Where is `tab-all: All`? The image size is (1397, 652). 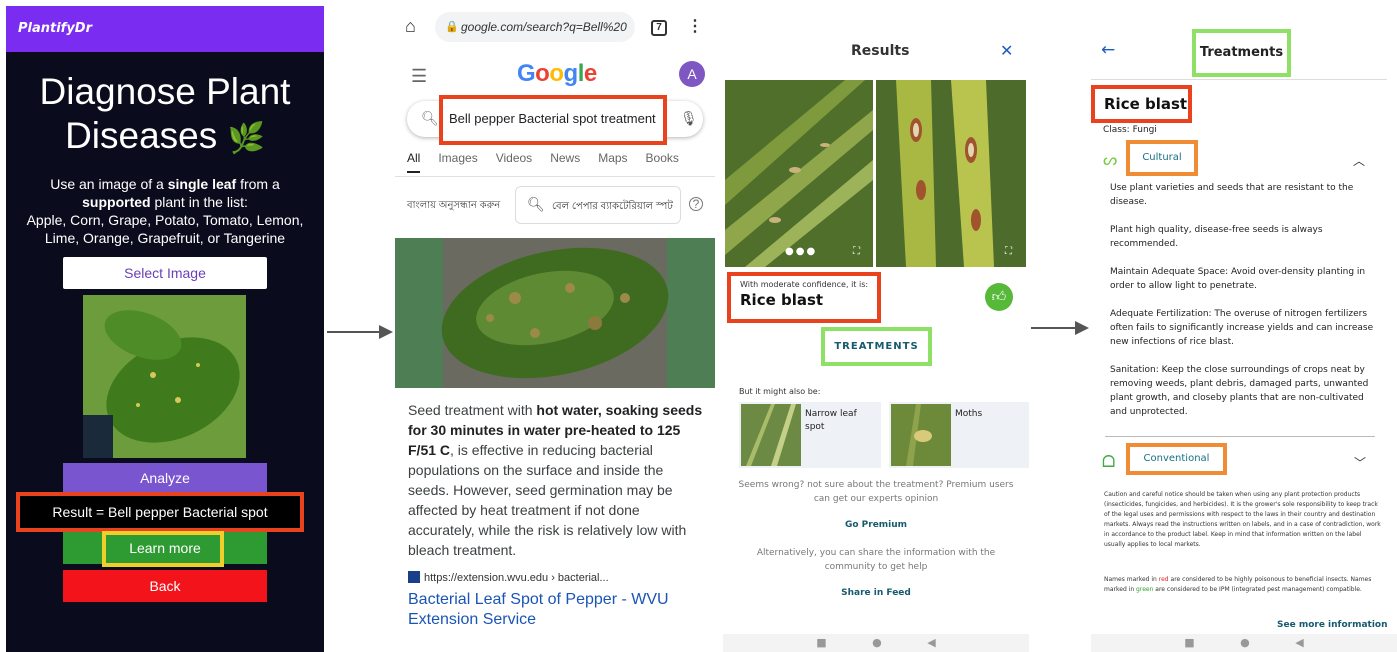 tab-all: All is located at coordinates (414, 162).